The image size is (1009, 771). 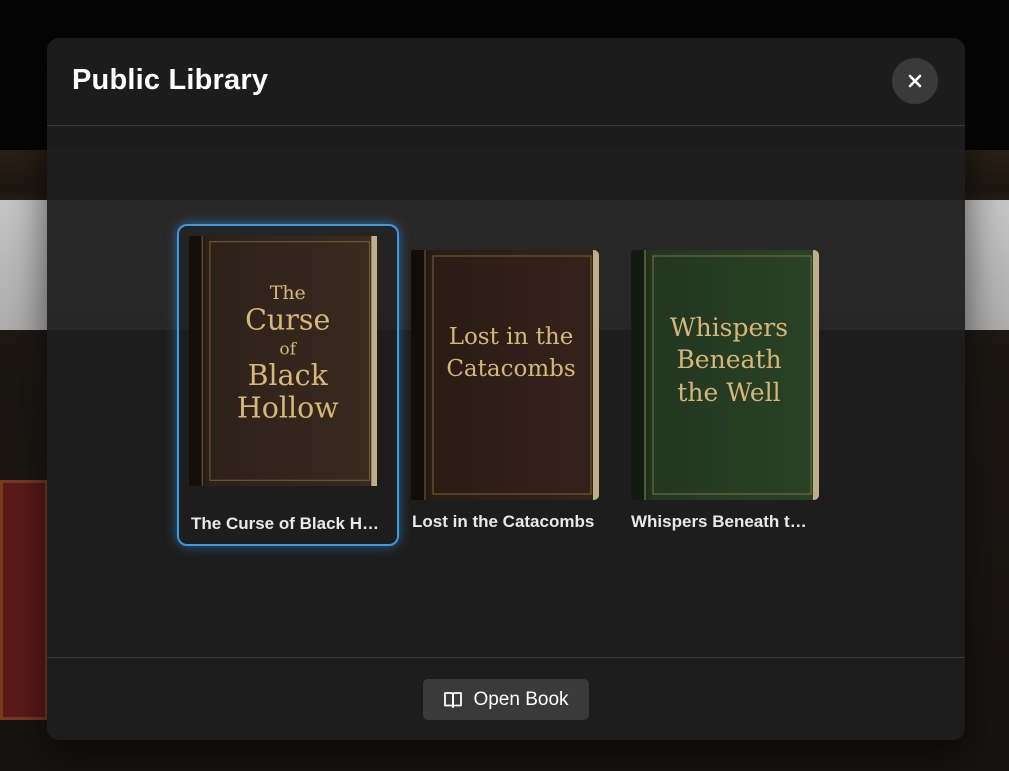 I want to click on cover-line: Whispers, so click(x=729, y=327).